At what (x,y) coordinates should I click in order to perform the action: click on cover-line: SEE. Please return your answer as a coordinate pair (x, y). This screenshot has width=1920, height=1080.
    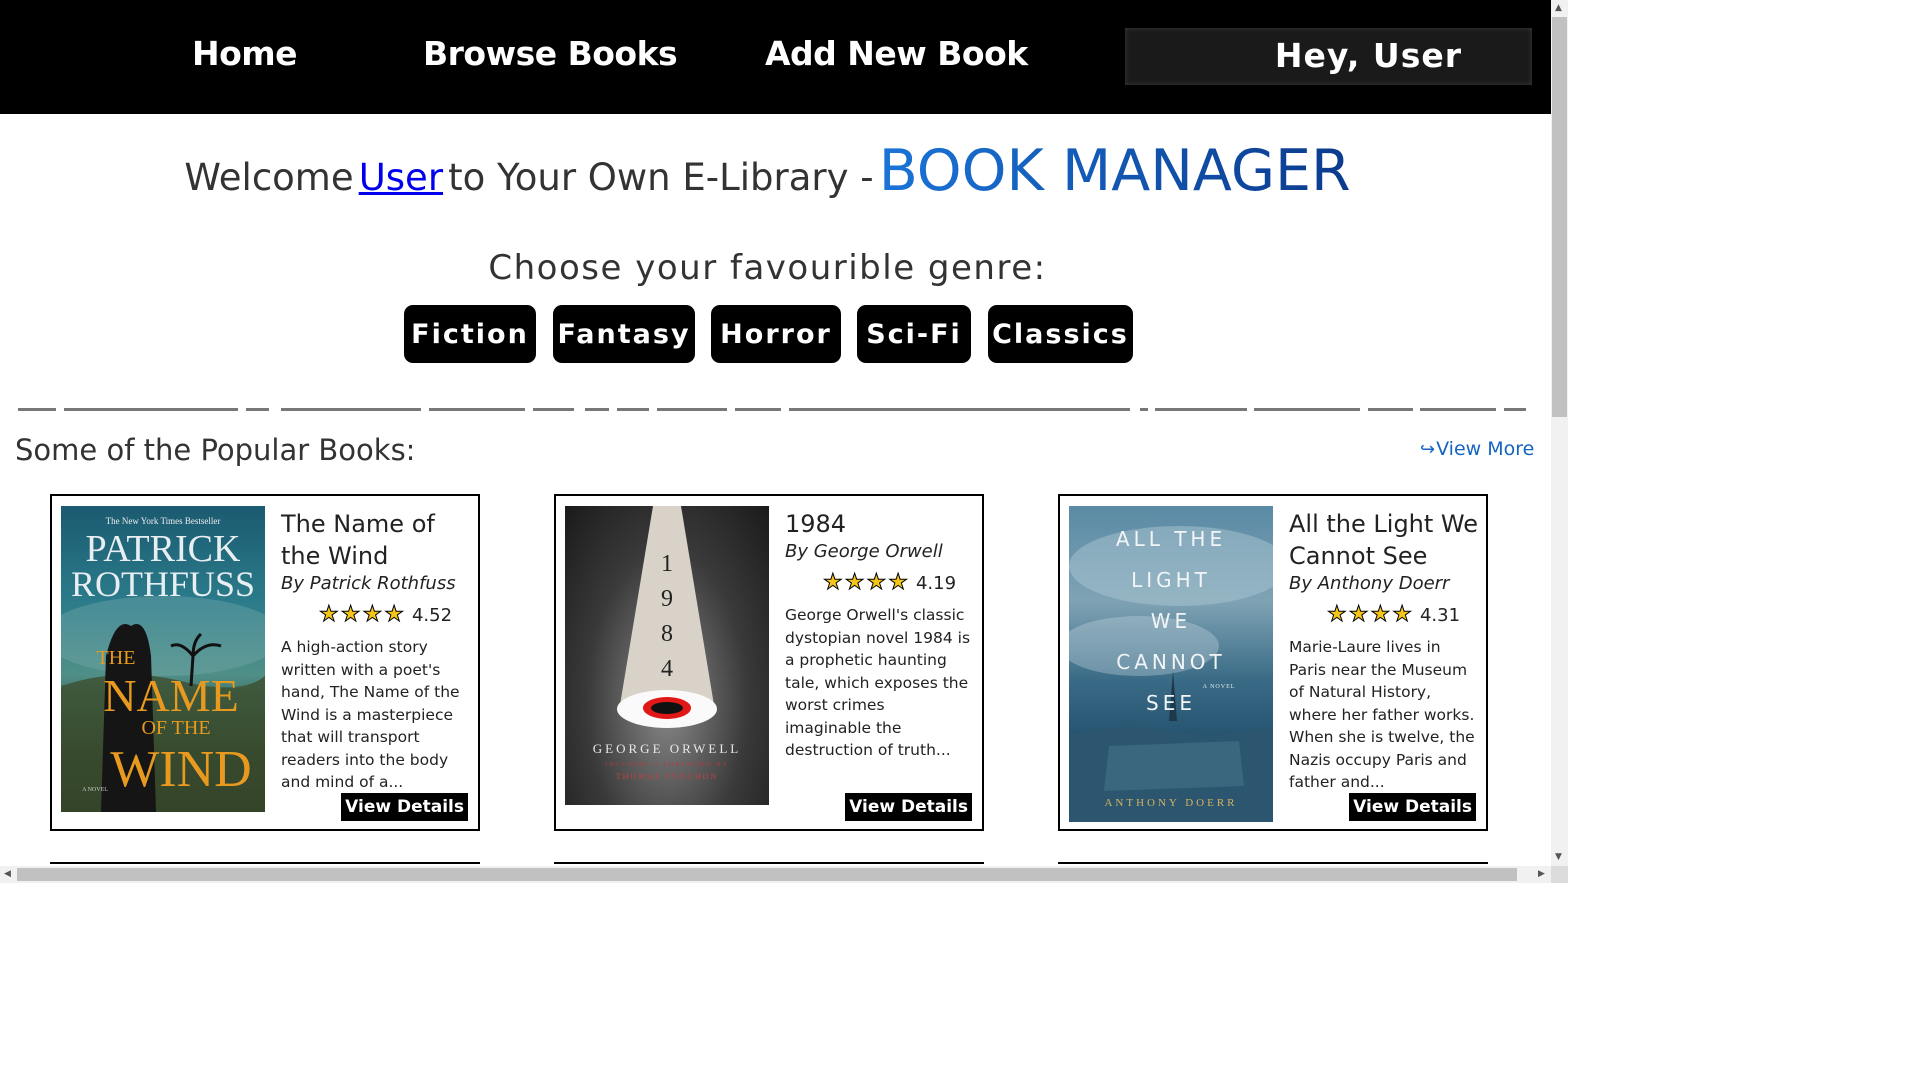
    Looking at the image, I should click on (1171, 703).